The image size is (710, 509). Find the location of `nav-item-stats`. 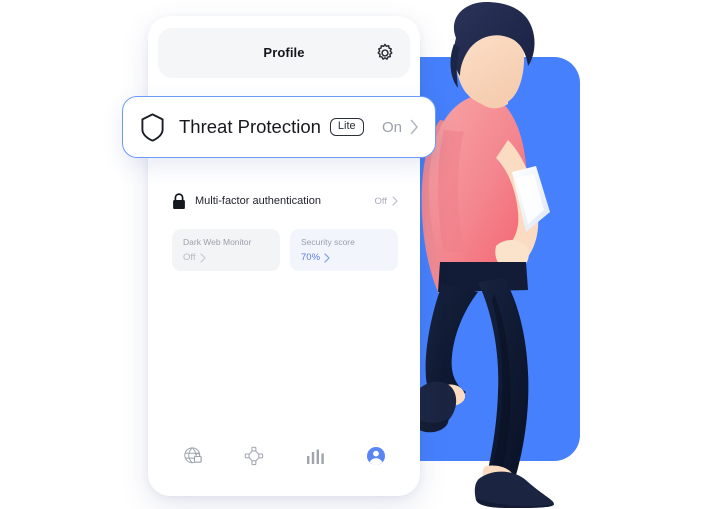

nav-item-stats is located at coordinates (315, 456).